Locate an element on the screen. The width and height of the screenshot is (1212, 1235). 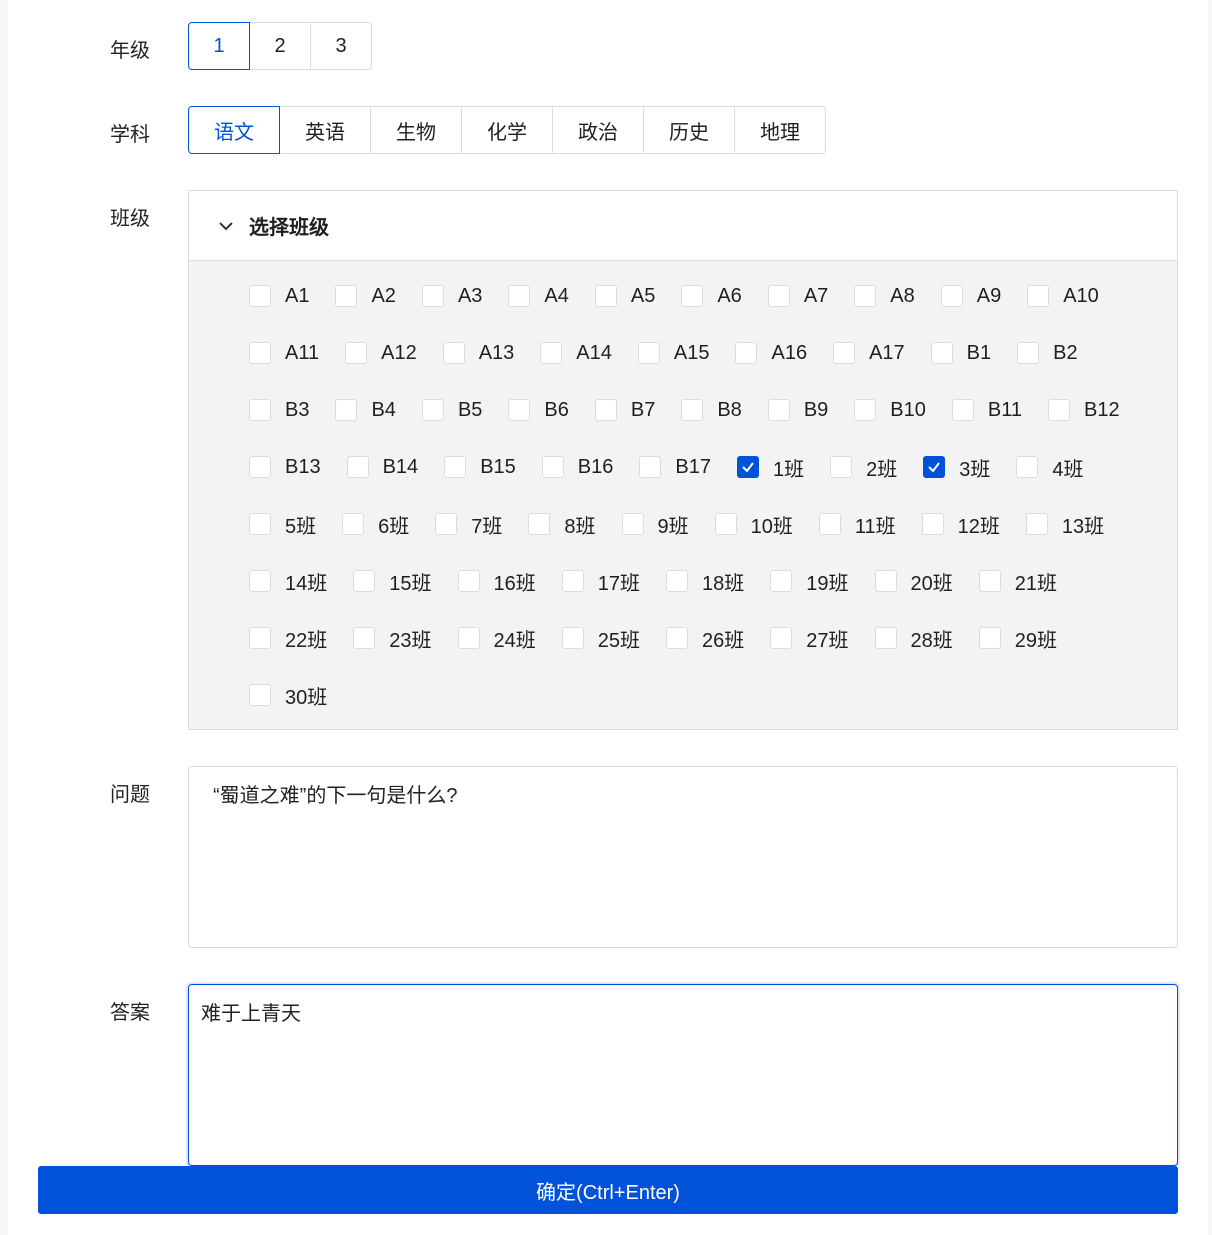
class-checkbox: B11 is located at coordinates (986, 410).